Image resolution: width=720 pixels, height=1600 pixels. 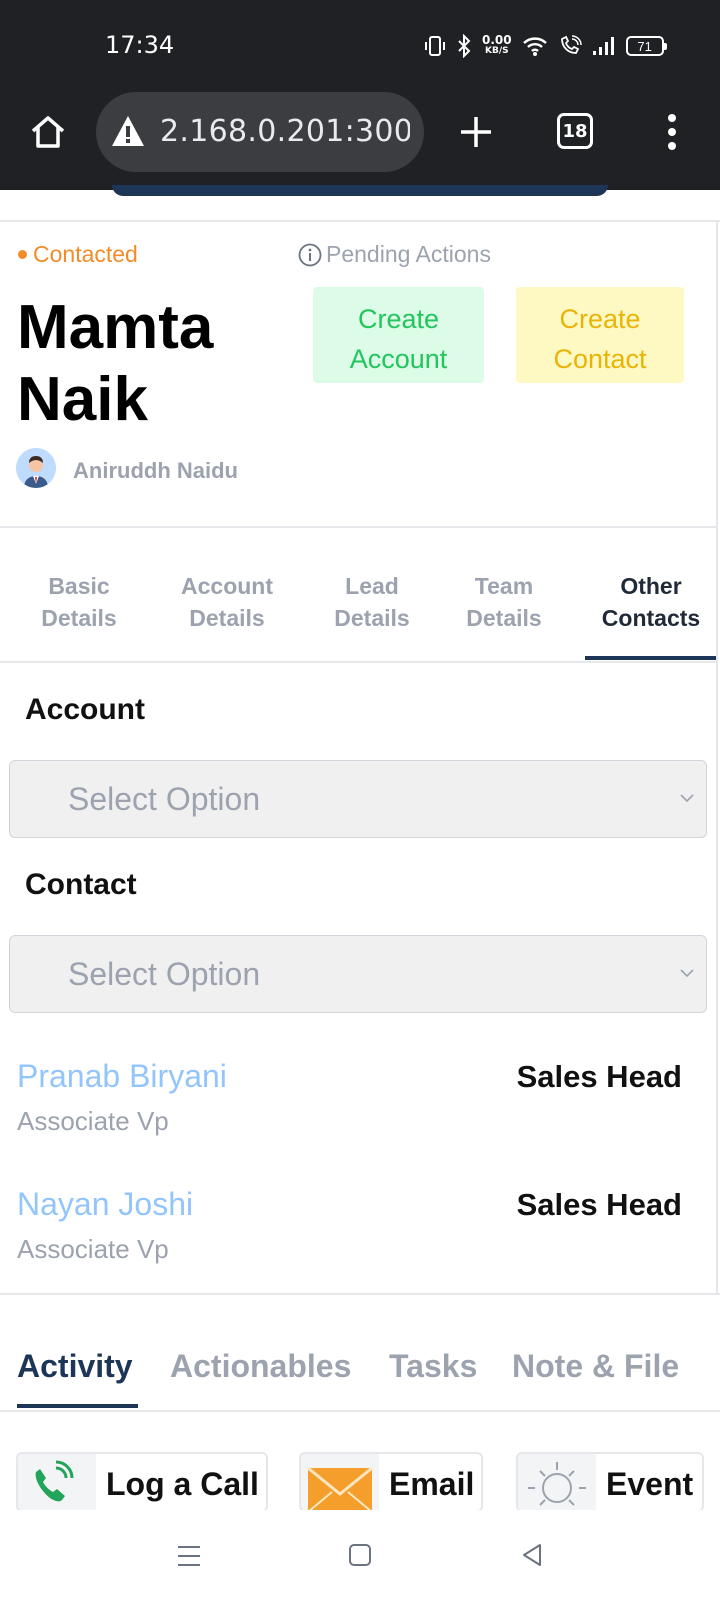 I want to click on log-a-call-button: Log a Call, so click(x=142, y=1482).